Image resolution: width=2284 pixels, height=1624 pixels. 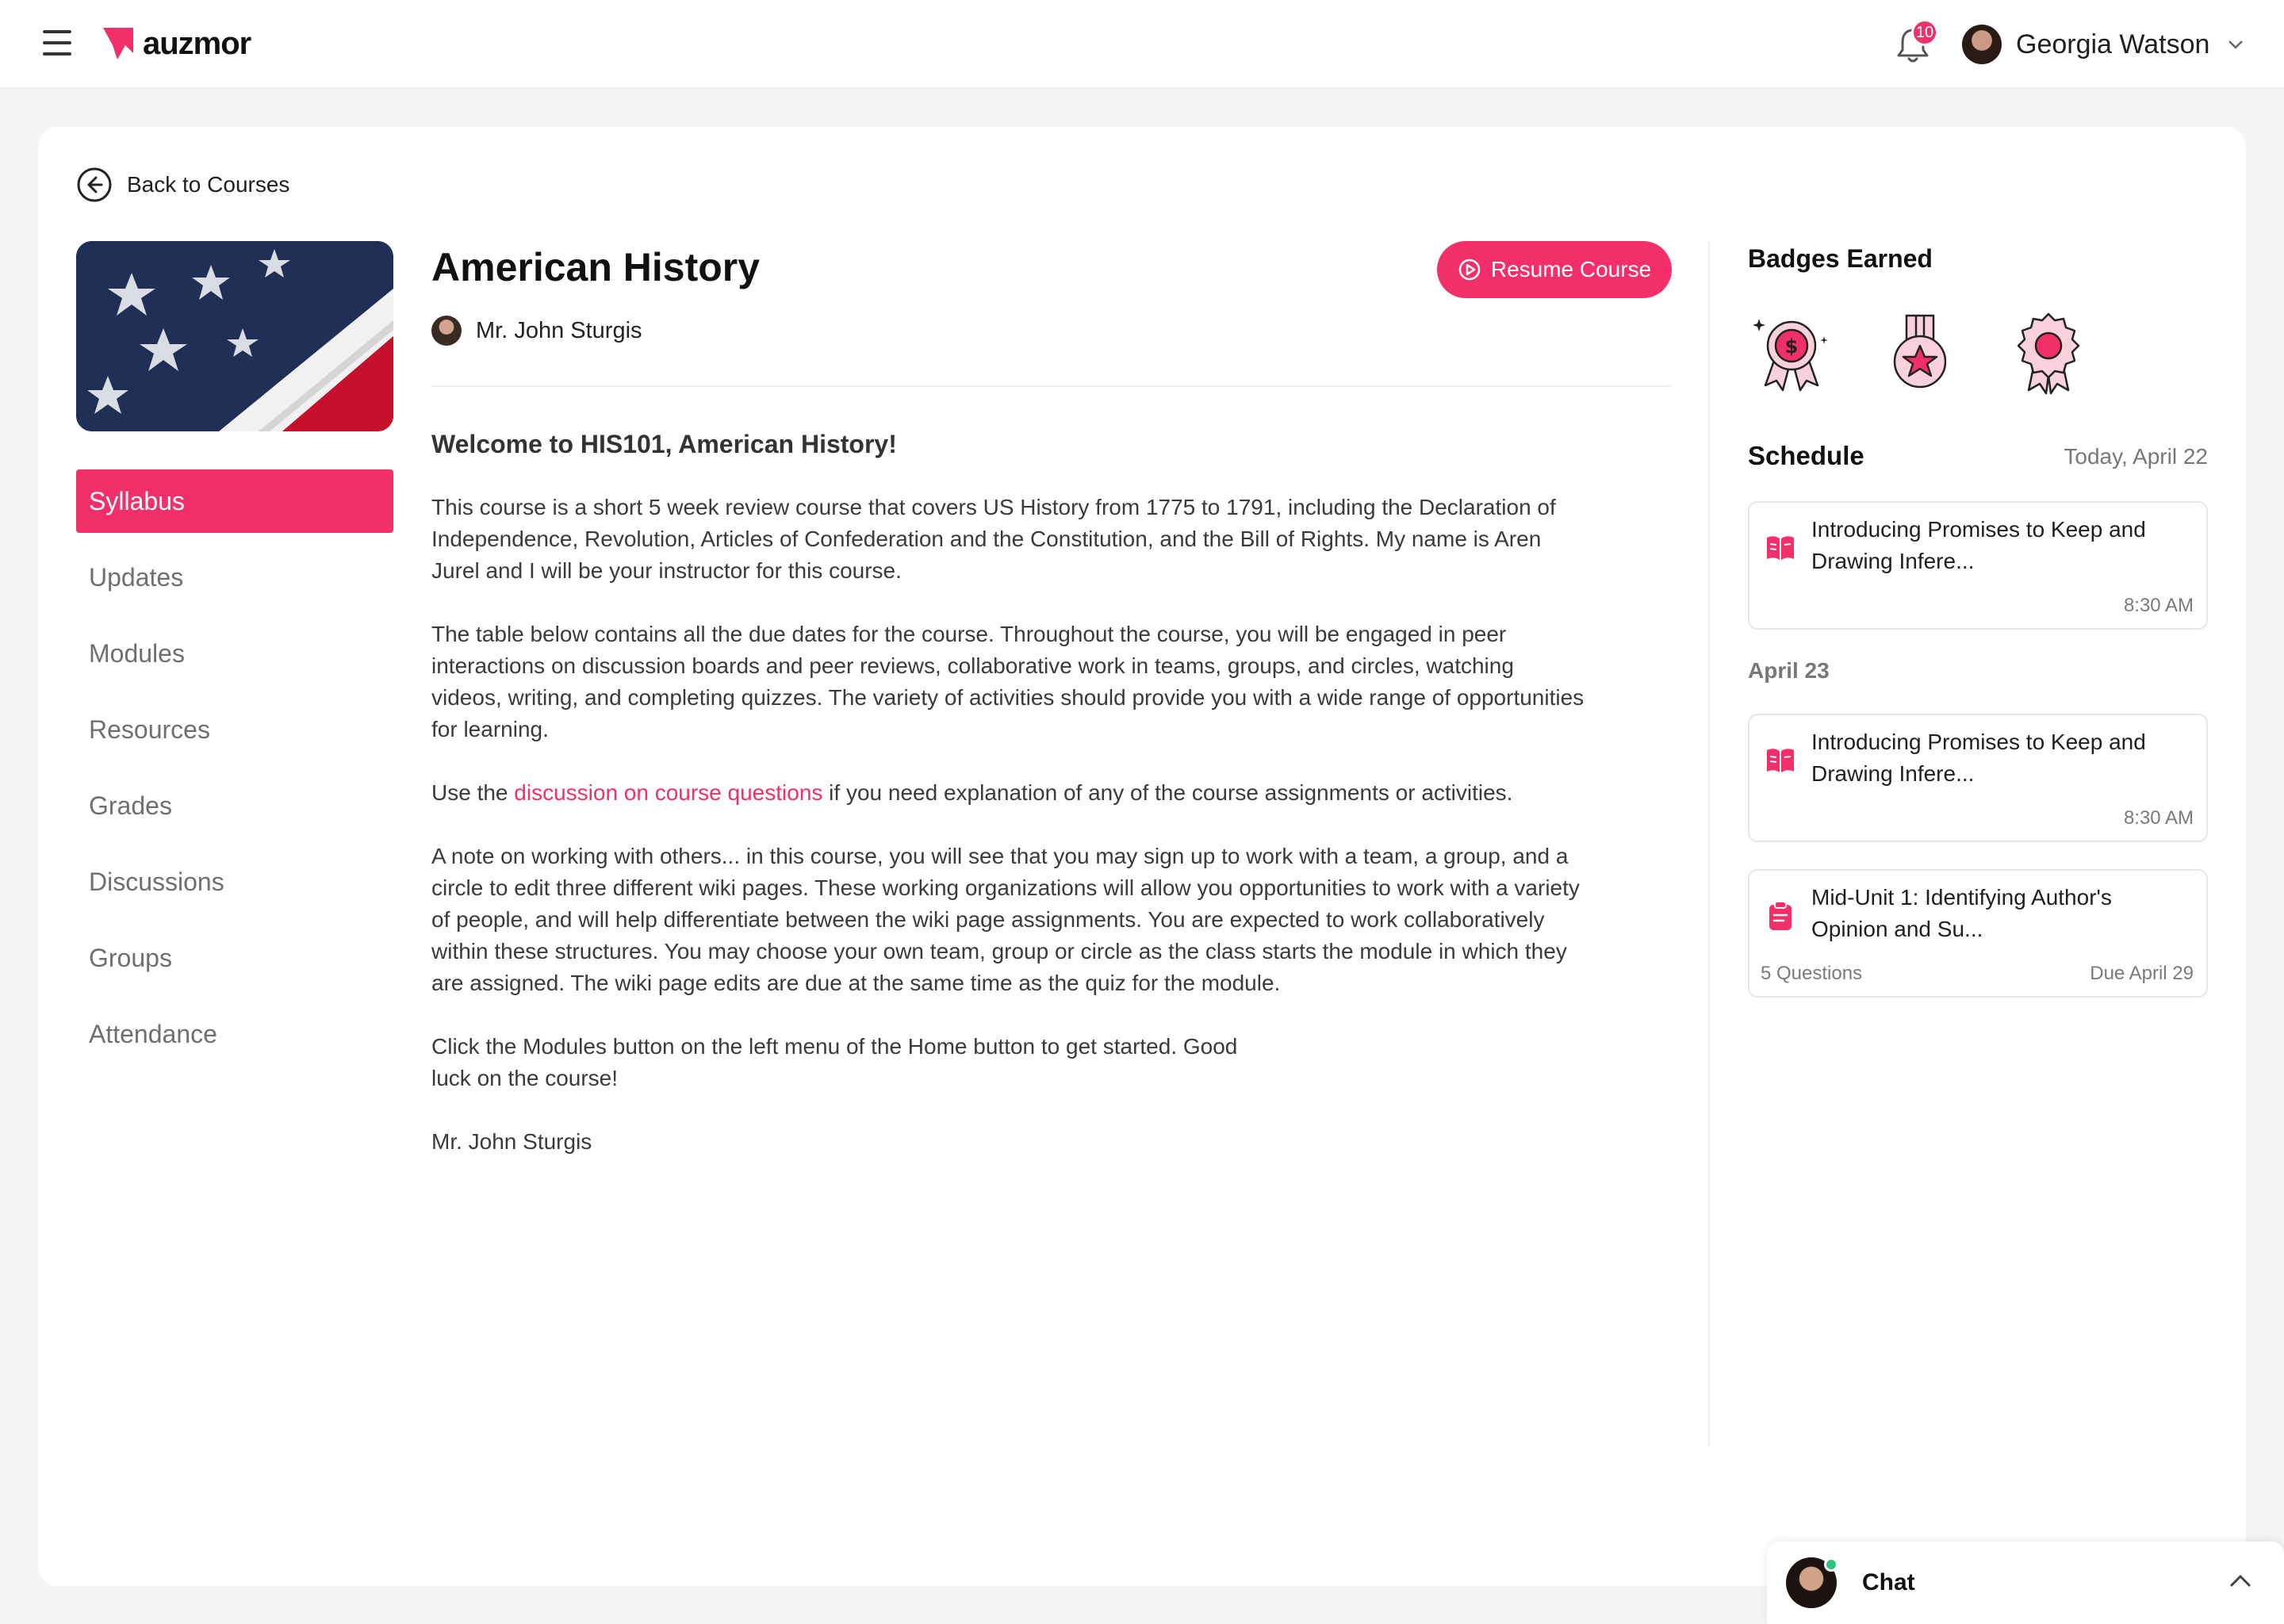 I want to click on nav-item-resources: Resources, so click(x=234, y=729).